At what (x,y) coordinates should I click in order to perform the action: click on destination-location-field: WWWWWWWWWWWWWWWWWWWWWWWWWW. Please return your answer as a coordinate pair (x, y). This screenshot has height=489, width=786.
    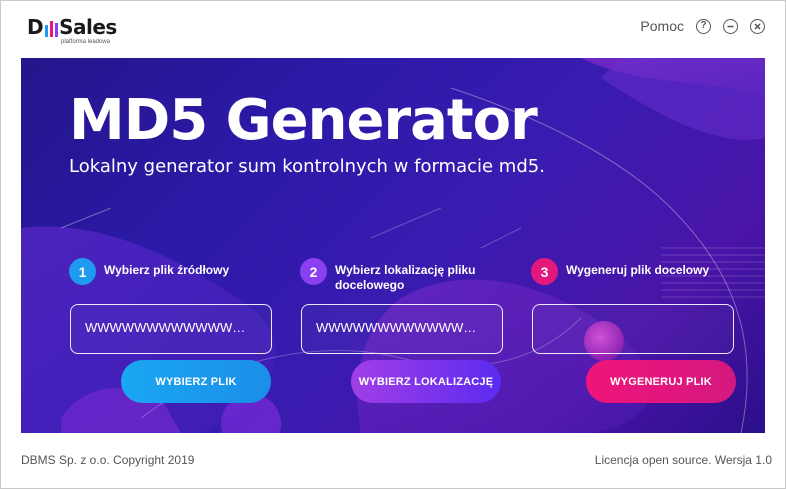
    Looking at the image, I should click on (402, 329).